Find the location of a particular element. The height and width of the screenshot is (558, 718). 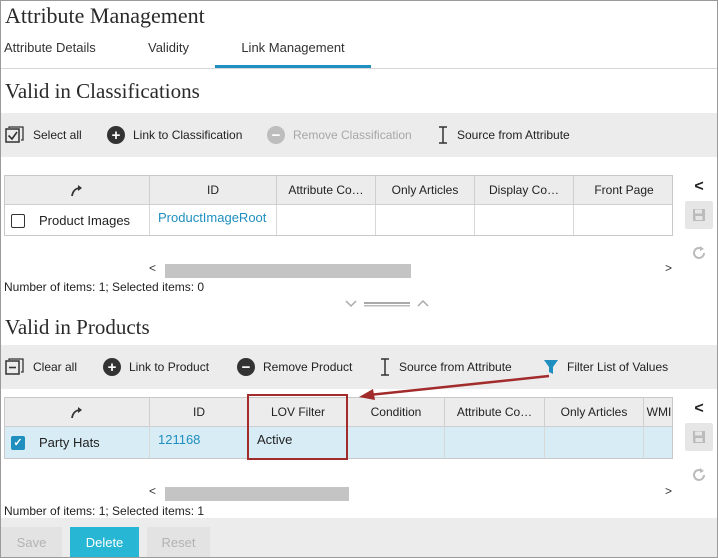

classifications-horizontal-scrollbar: < > is located at coordinates (412, 269).